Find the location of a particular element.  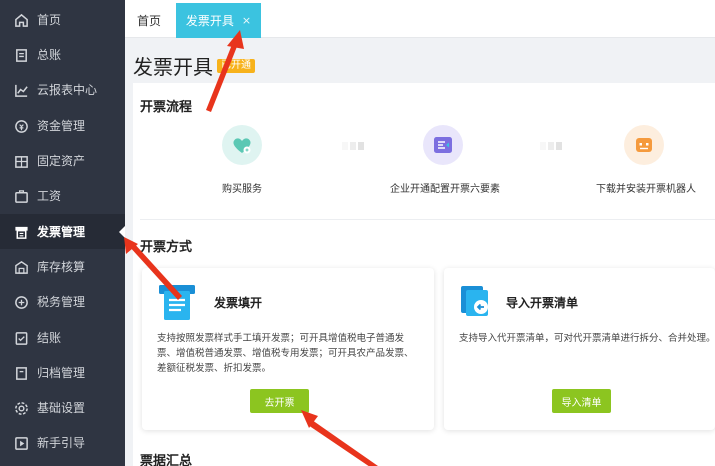

section-divider is located at coordinates (427, 219).